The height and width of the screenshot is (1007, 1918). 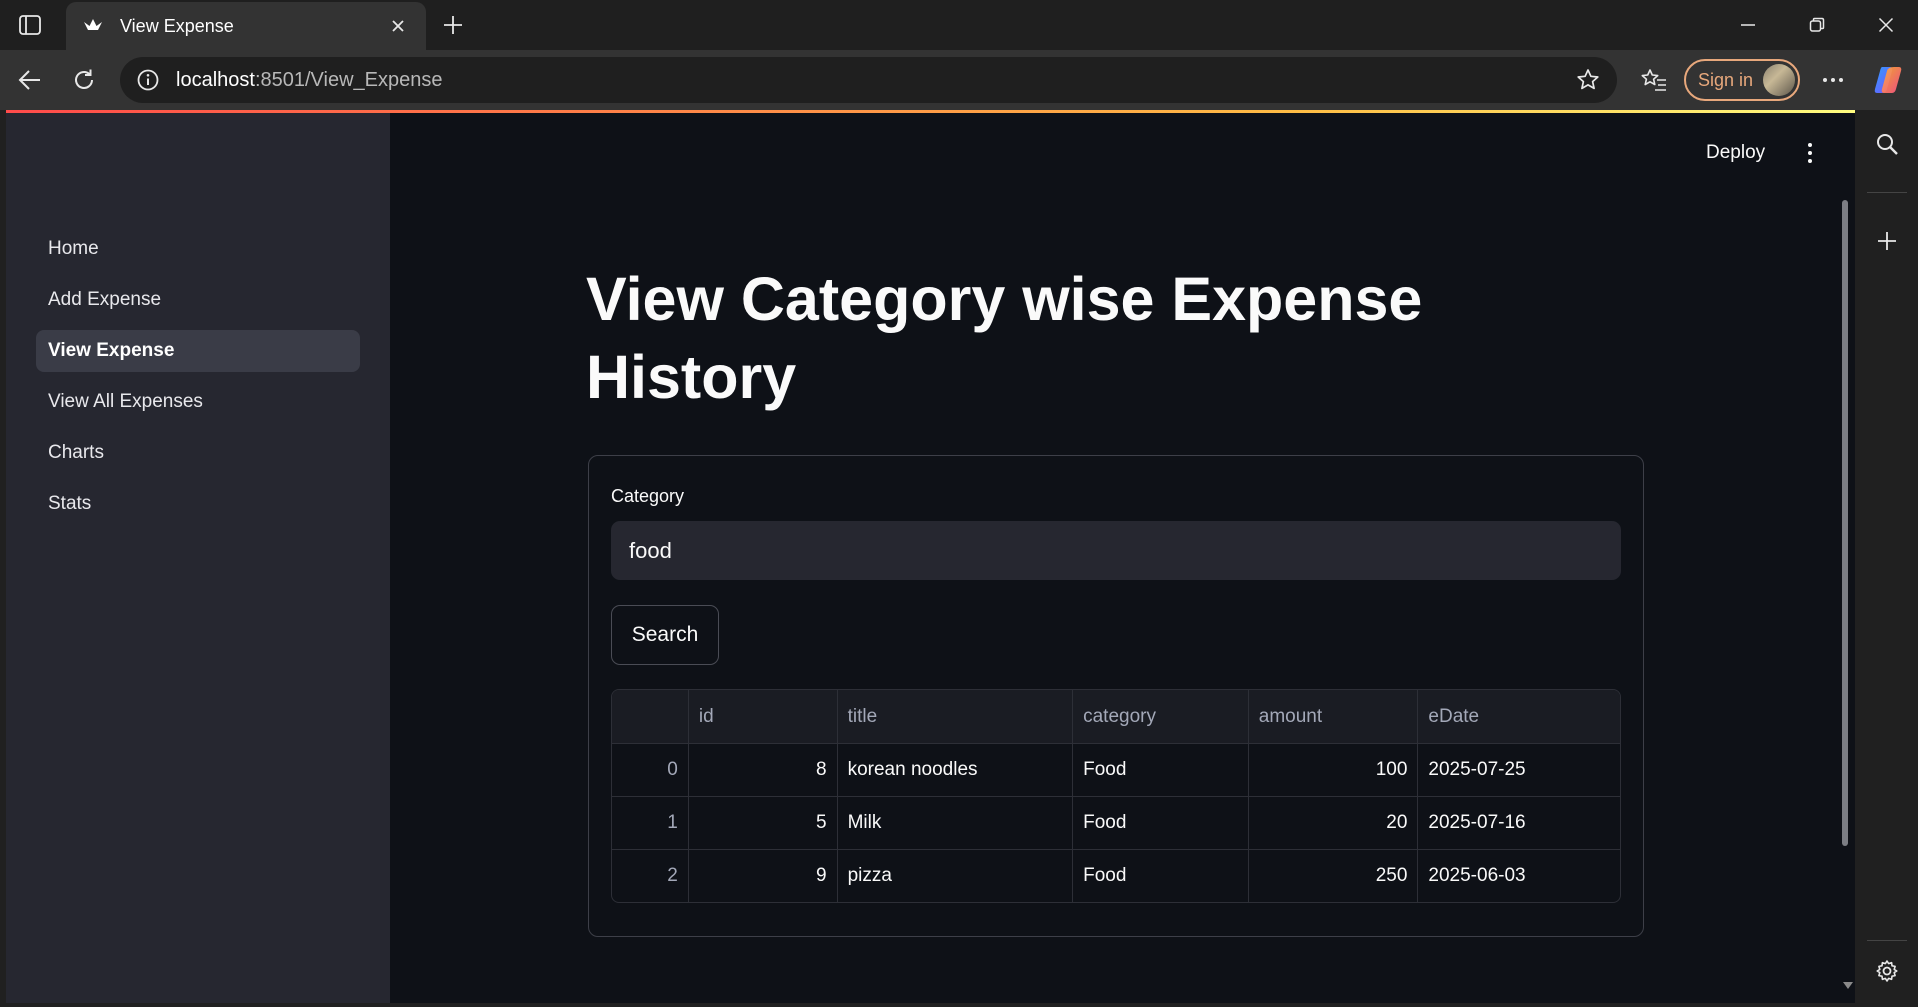 What do you see at coordinates (954, 716) in the screenshot?
I see `column-header: title` at bounding box center [954, 716].